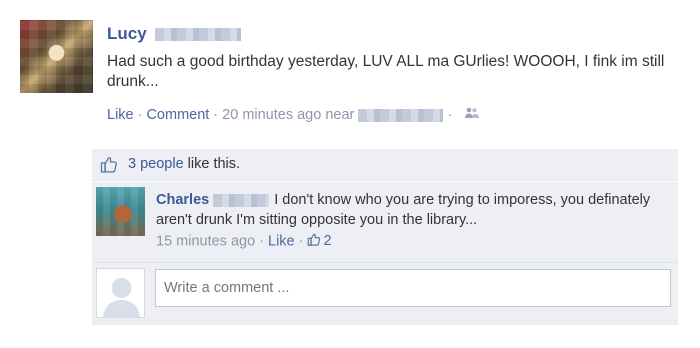 Image resolution: width=700 pixels, height=348 pixels. What do you see at coordinates (281, 241) in the screenshot?
I see `comment-like-link: Like` at bounding box center [281, 241].